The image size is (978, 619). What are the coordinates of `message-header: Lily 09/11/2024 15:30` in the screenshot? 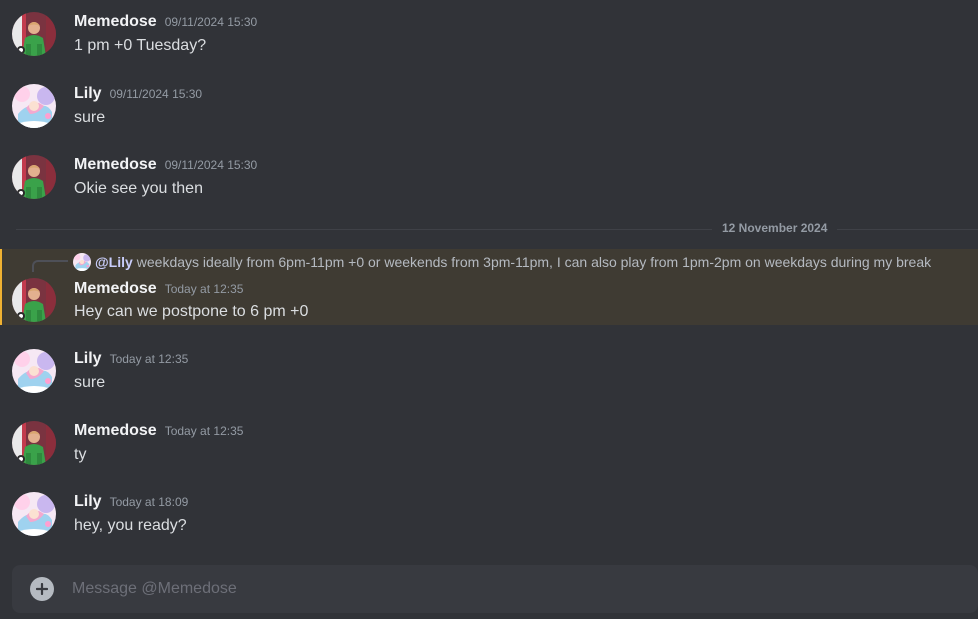 It's located at (138, 94).